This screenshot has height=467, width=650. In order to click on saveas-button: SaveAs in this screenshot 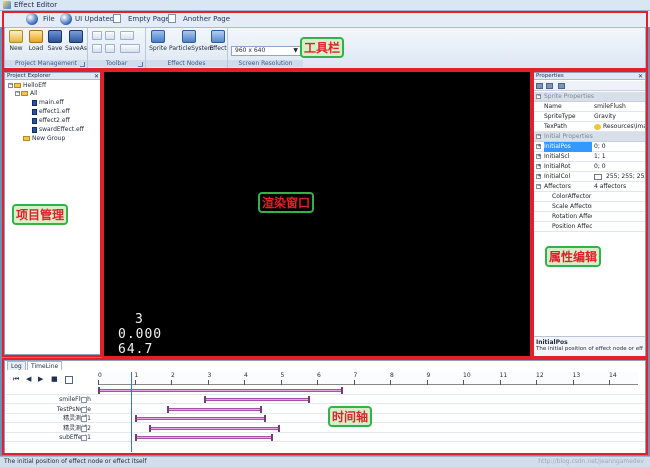, I will do `click(76, 41)`.